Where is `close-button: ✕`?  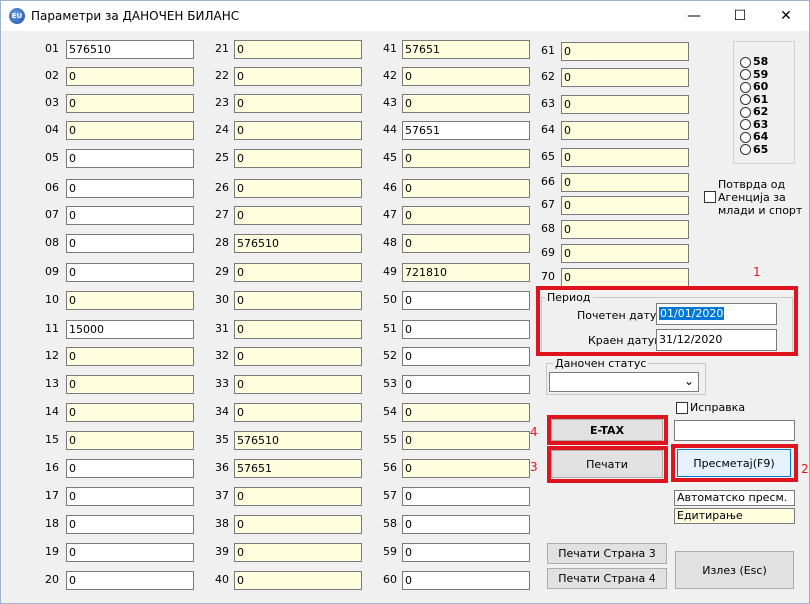 close-button: ✕ is located at coordinates (786, 16).